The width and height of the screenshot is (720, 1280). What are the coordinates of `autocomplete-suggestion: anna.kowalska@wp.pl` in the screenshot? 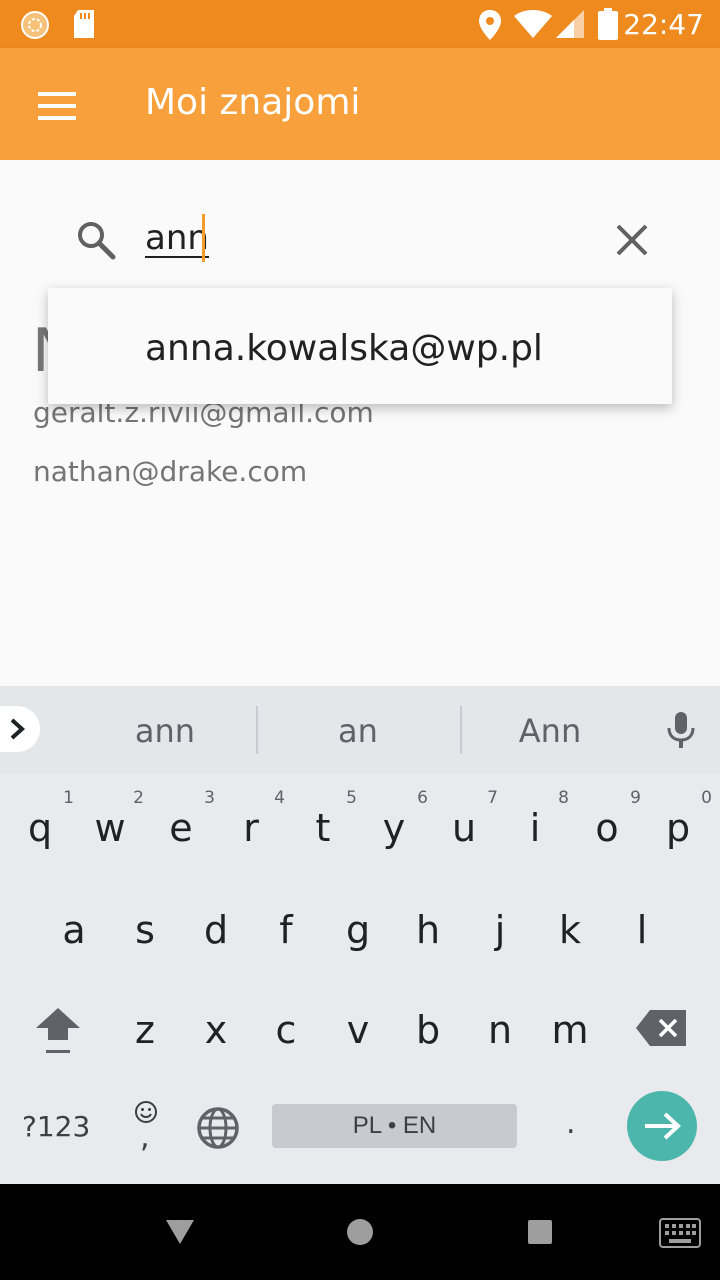 It's located at (344, 348).